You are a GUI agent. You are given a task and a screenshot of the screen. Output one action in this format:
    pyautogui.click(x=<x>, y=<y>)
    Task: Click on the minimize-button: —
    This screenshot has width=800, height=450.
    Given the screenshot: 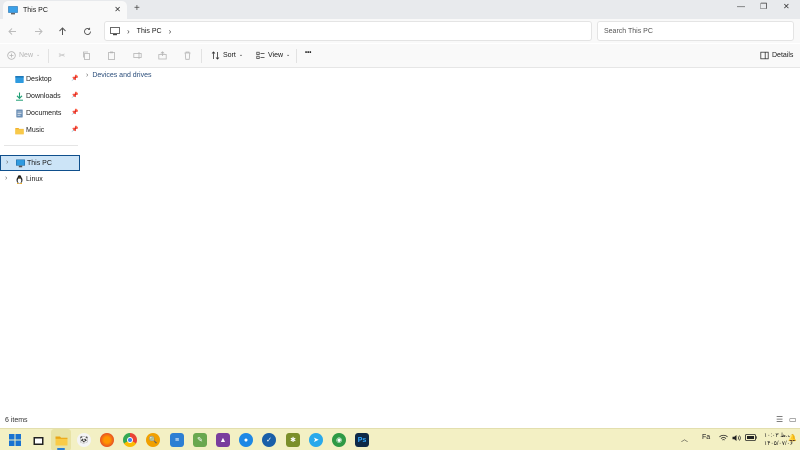 What is the action you would take?
    pyautogui.click(x=741, y=6)
    